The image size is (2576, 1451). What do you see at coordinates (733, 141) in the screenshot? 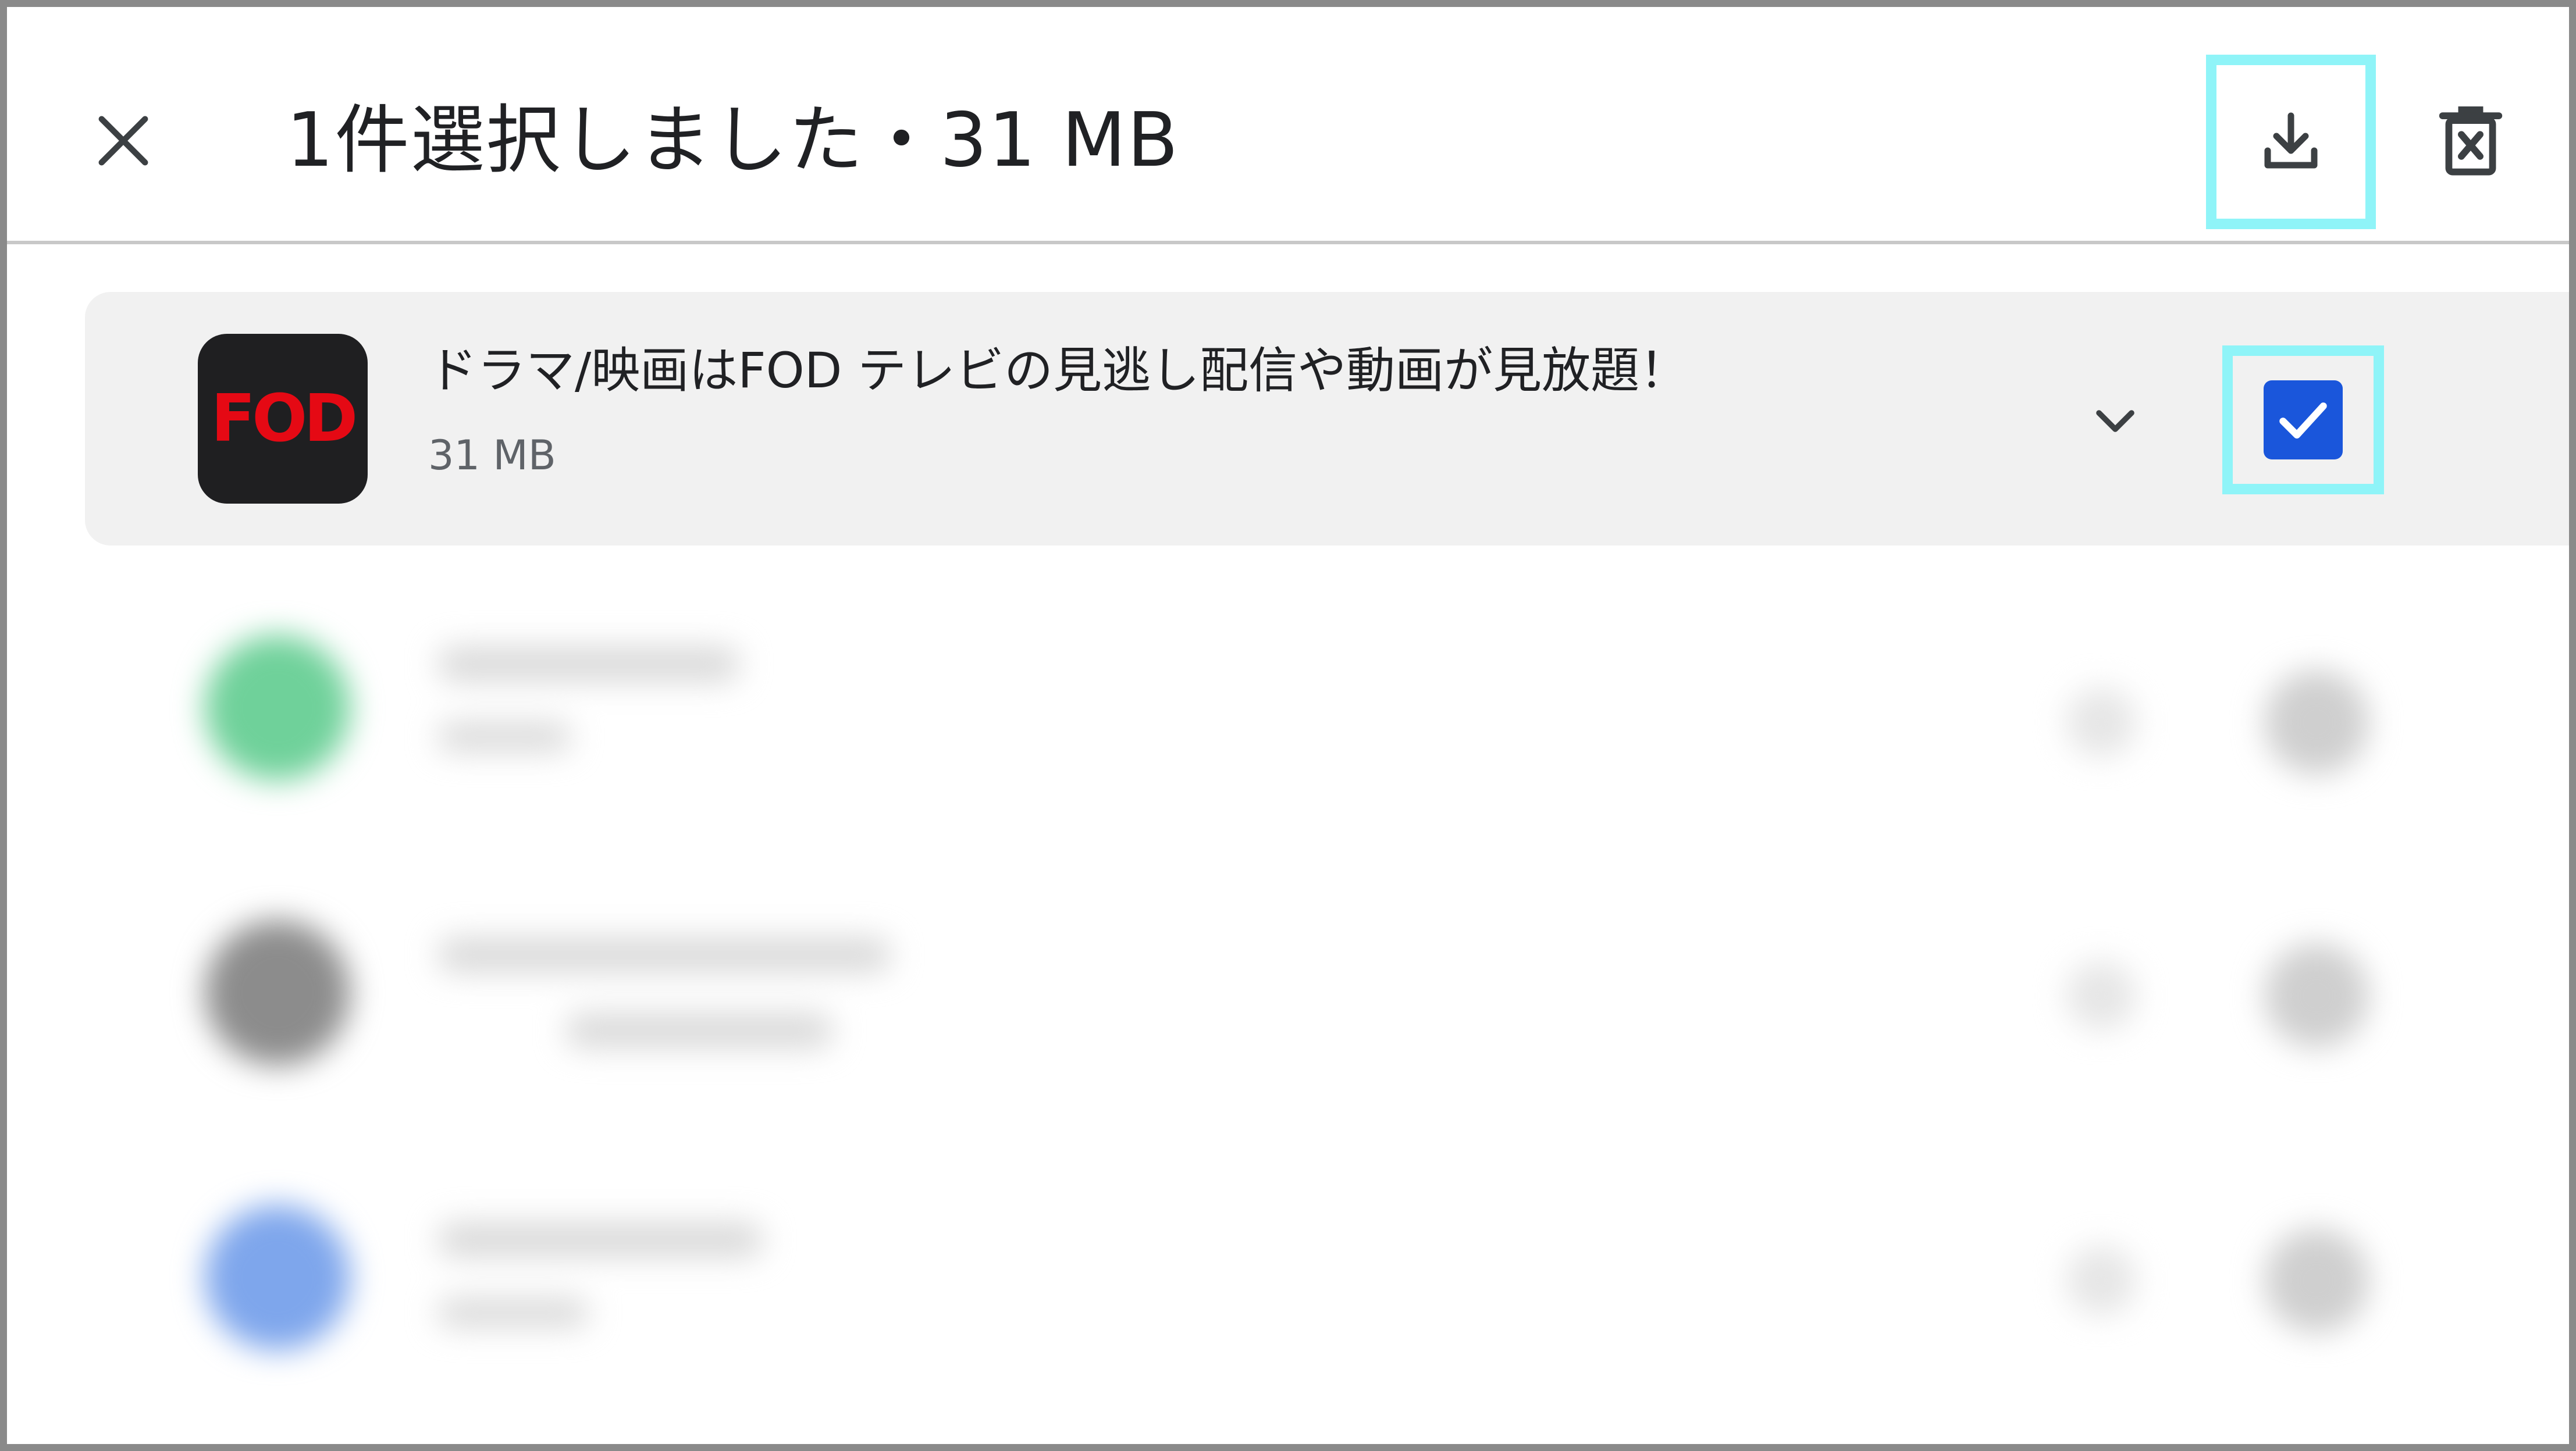
I see `selection-summary: 1件選択しました・31 MB` at bounding box center [733, 141].